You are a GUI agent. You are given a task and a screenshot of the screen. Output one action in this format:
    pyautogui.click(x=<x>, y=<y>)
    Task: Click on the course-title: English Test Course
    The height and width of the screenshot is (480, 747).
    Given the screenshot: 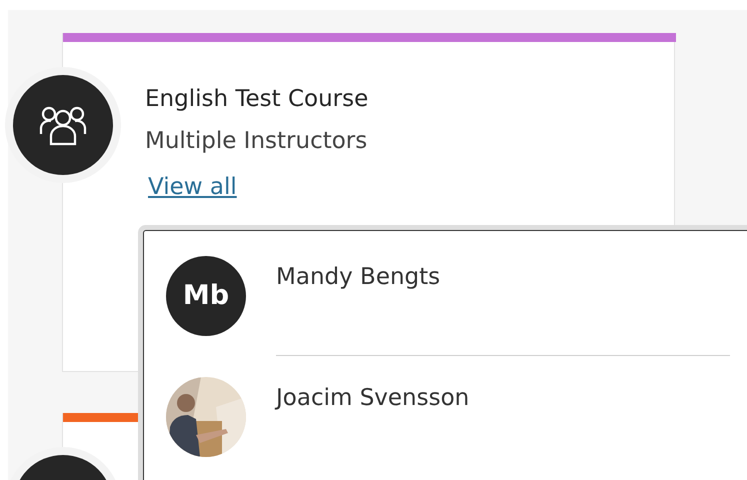 What is the action you would take?
    pyautogui.click(x=256, y=99)
    